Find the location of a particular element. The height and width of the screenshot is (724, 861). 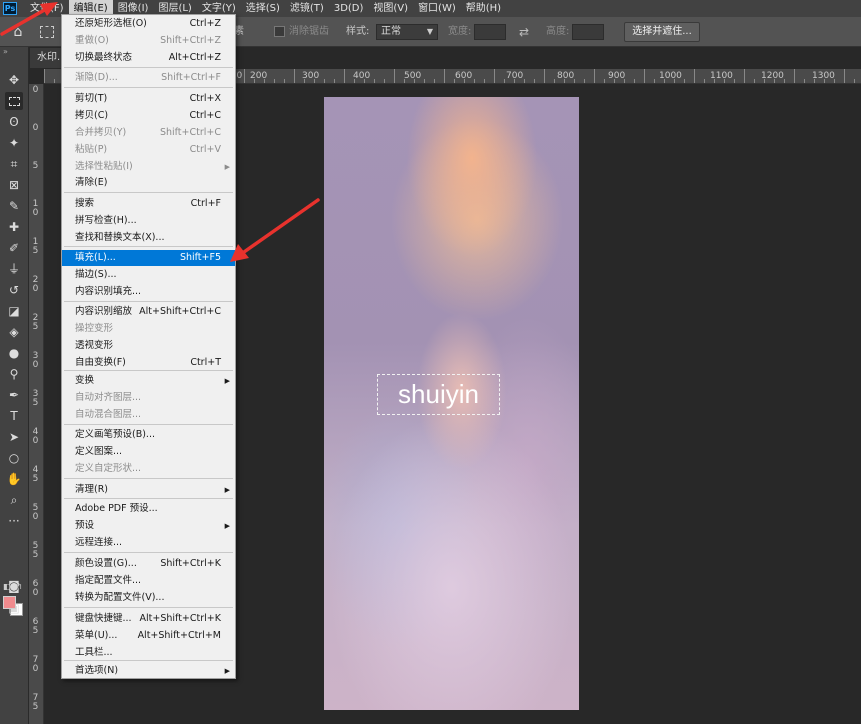

ruler-vertical: 0 0 5 10 15 20 25 30 35 40 45 50 55 60 65 70 75 is located at coordinates (36, 404).